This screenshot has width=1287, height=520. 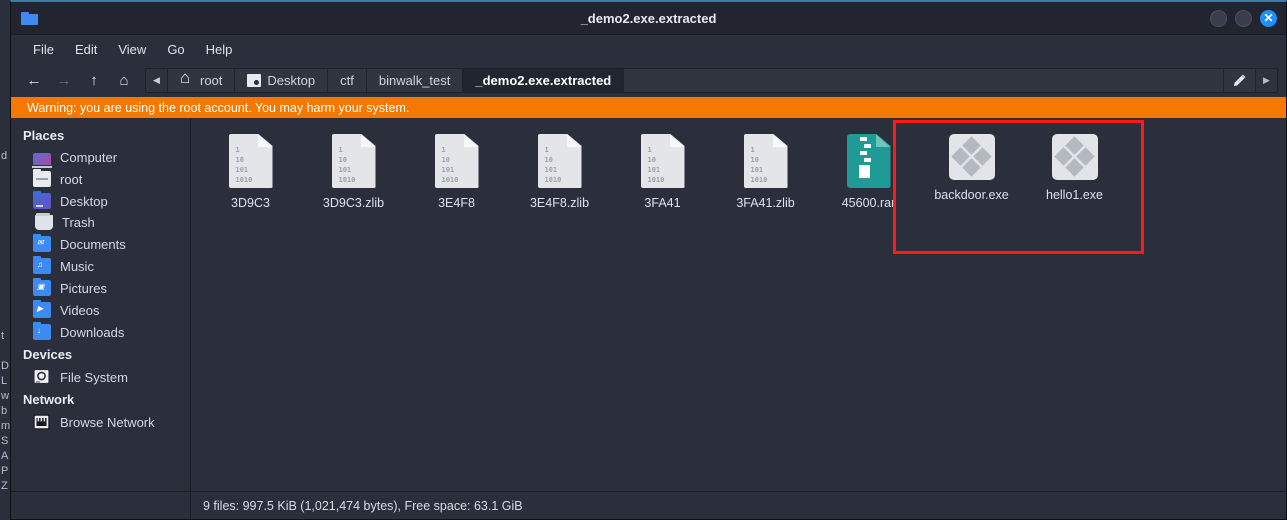 What do you see at coordinates (219, 49) in the screenshot?
I see `menu-item-help: Help` at bounding box center [219, 49].